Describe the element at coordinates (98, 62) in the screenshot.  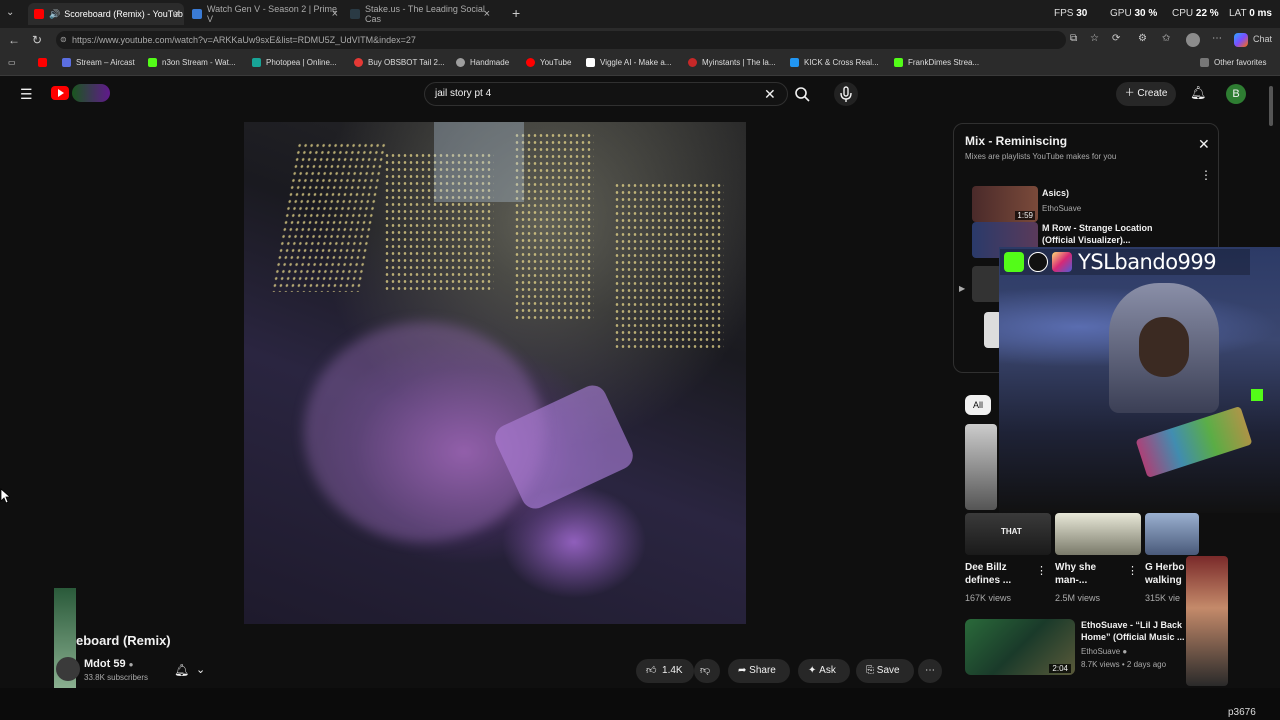
I see `bookmark-aircast: Stream – Aircast` at that location.